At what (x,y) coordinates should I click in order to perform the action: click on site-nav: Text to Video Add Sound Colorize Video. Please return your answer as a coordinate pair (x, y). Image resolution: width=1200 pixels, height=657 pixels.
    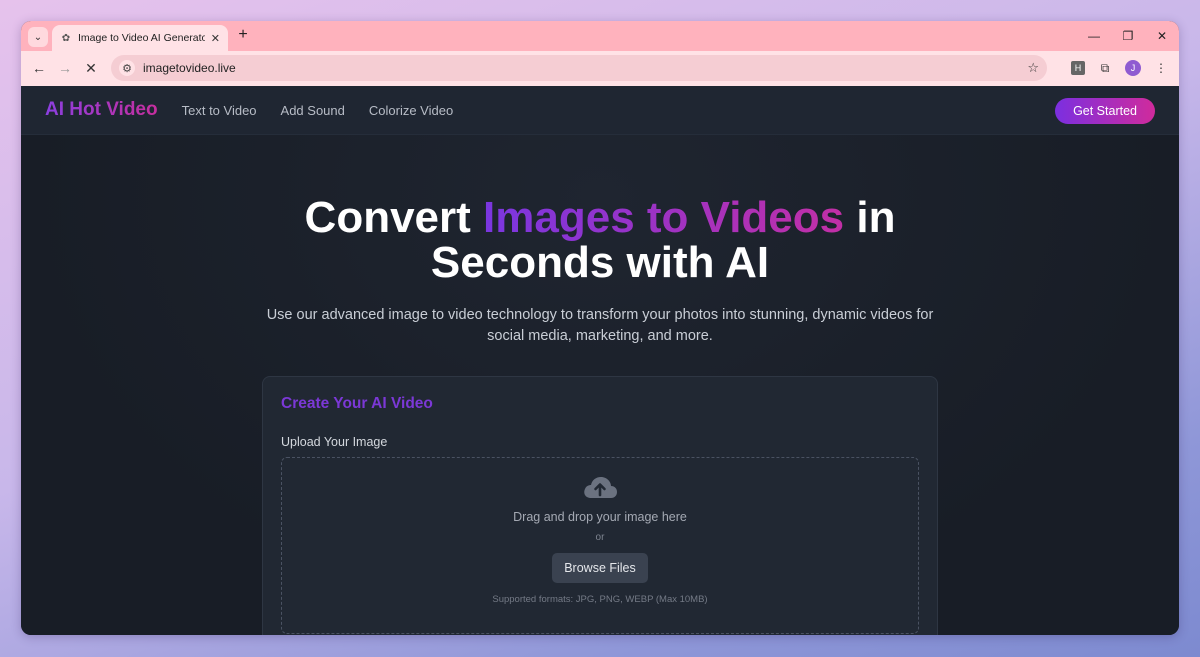
    Looking at the image, I should click on (318, 110).